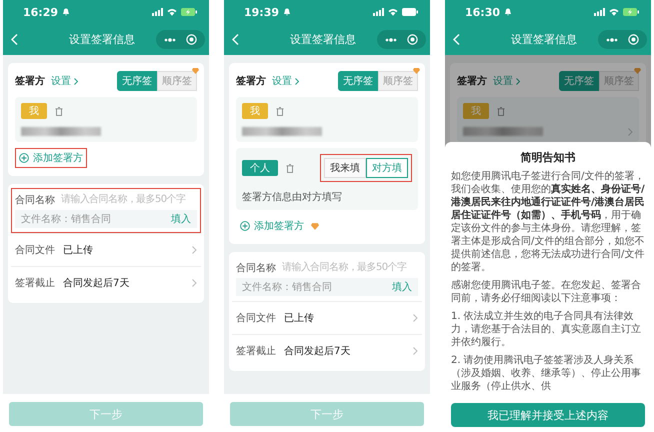  What do you see at coordinates (482, 12) in the screenshot?
I see `status-time: 16:30` at bounding box center [482, 12].